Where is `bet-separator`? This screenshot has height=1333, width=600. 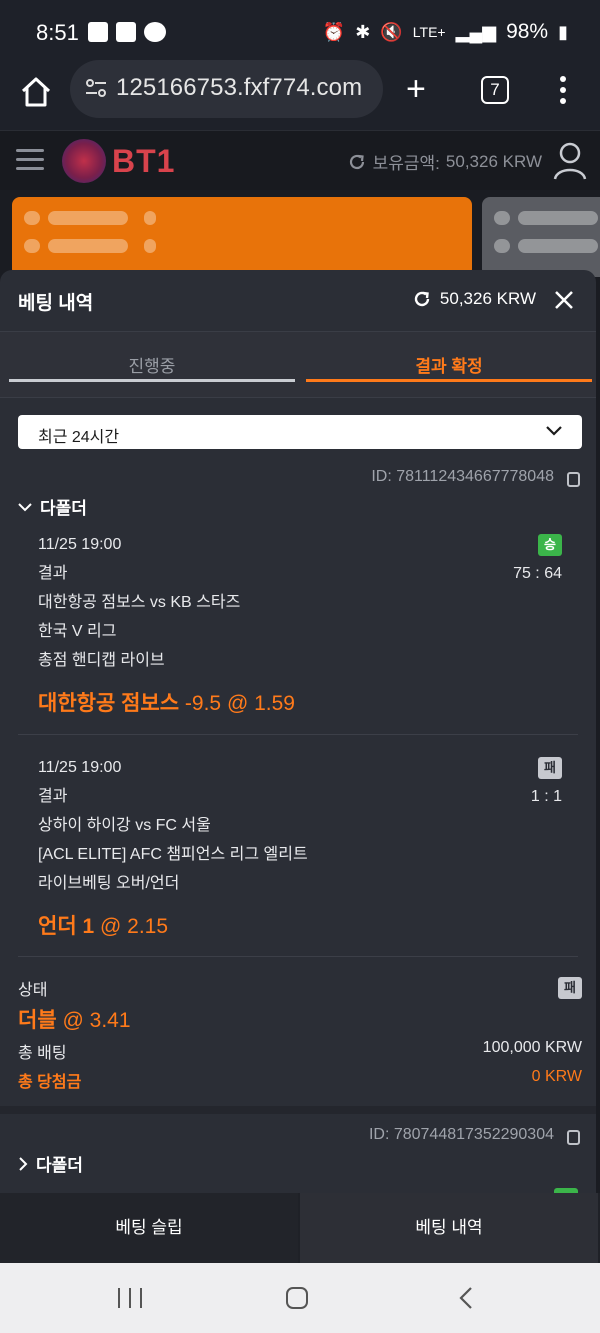
bet-separator is located at coordinates (298, 1110).